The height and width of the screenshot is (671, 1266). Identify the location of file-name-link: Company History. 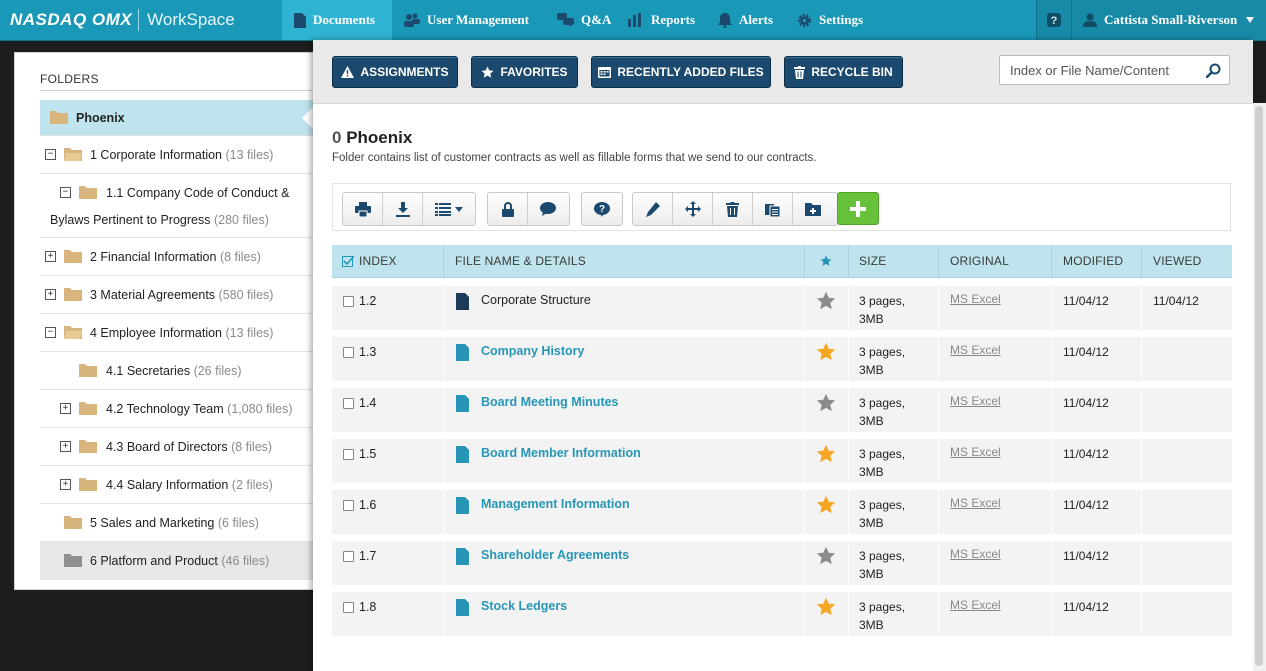
(533, 351).